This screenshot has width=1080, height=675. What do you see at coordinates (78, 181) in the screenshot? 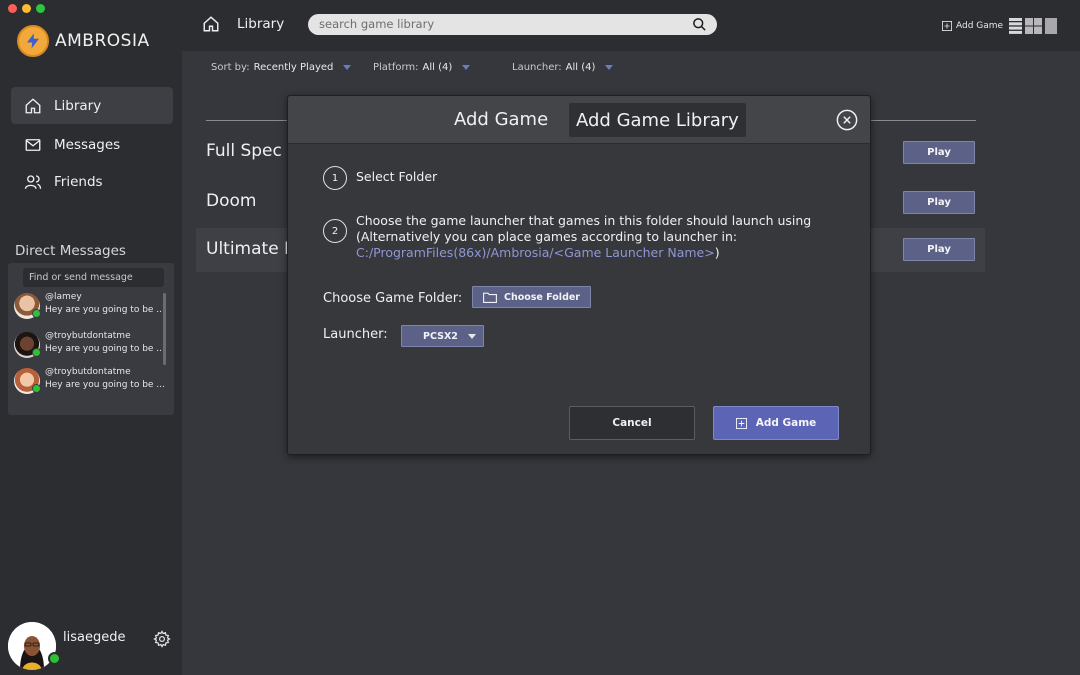
I see `sidebar-item-label: Friends` at bounding box center [78, 181].